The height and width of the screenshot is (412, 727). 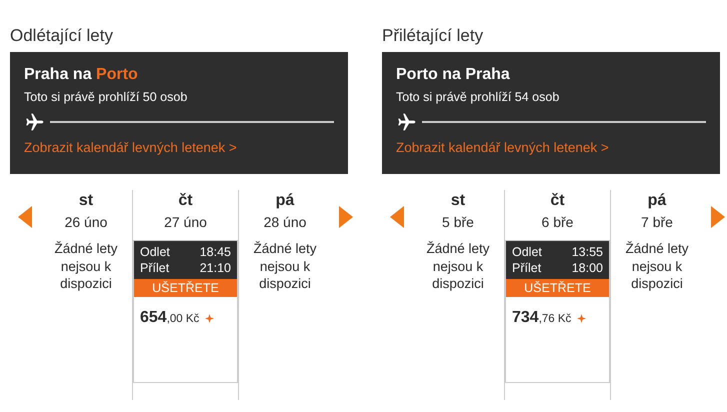 What do you see at coordinates (458, 222) in the screenshot?
I see `date: 5 bře` at bounding box center [458, 222].